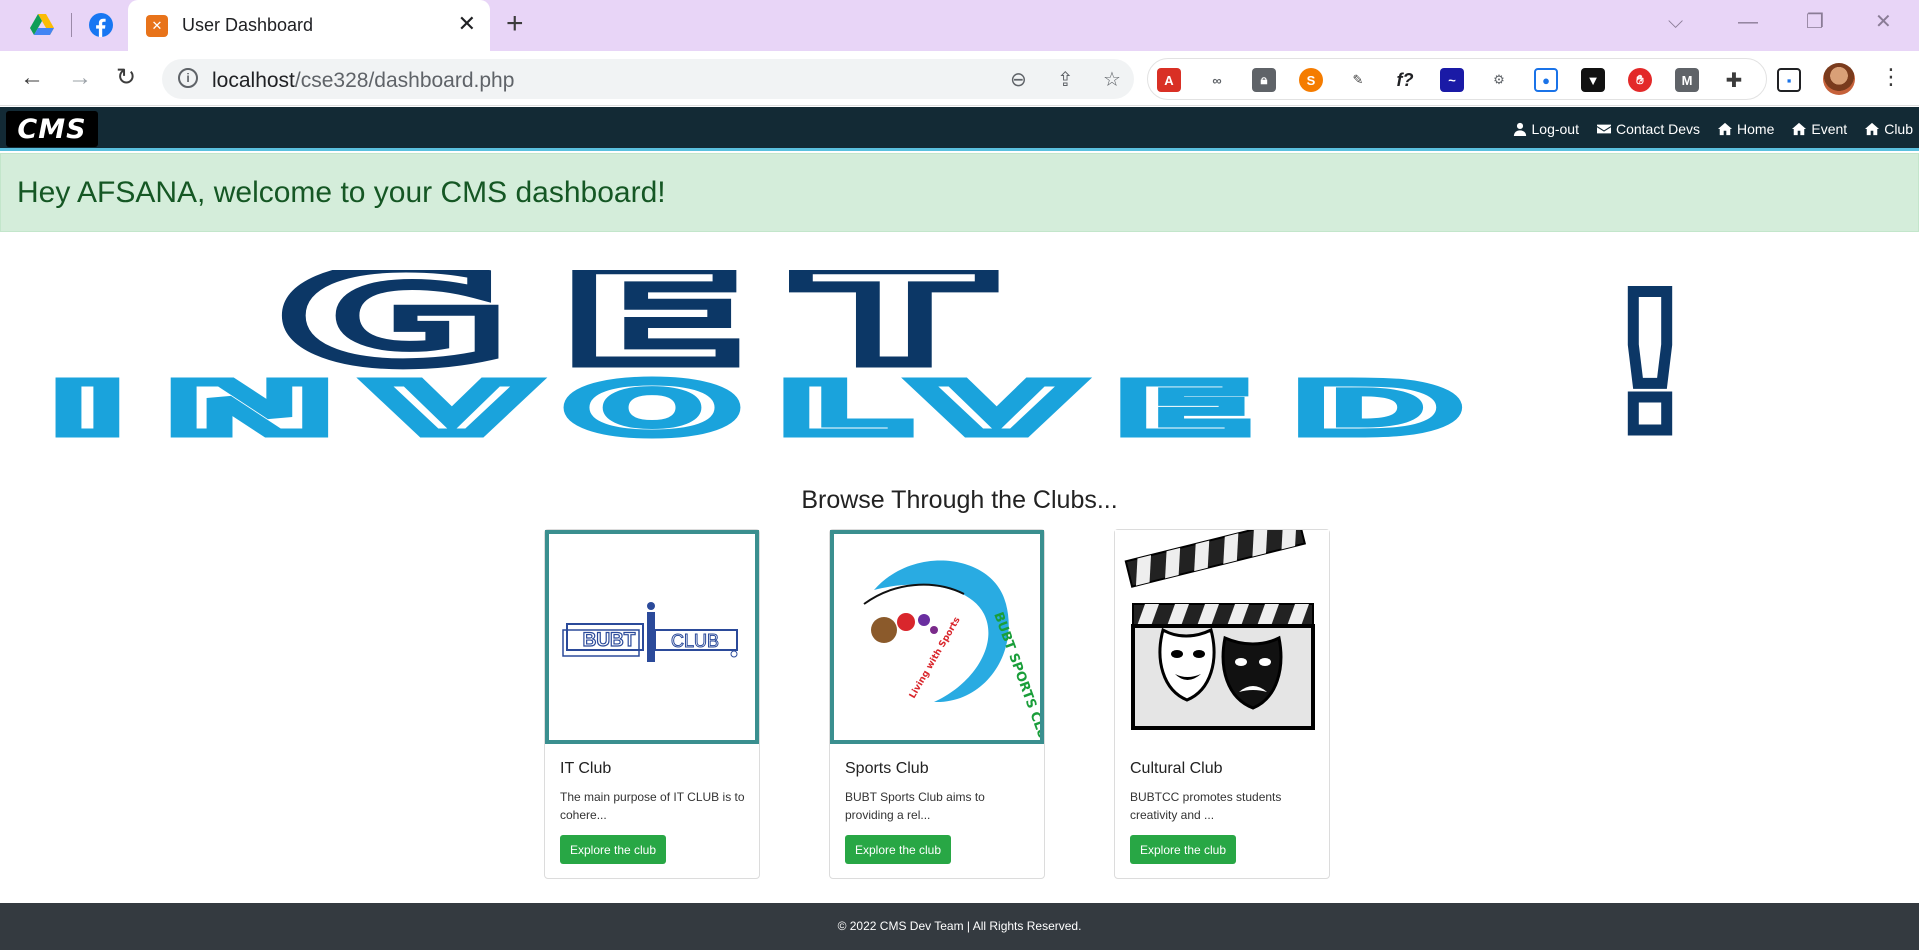 This screenshot has width=1919, height=950. I want to click on nav-club: Club, so click(1889, 129).